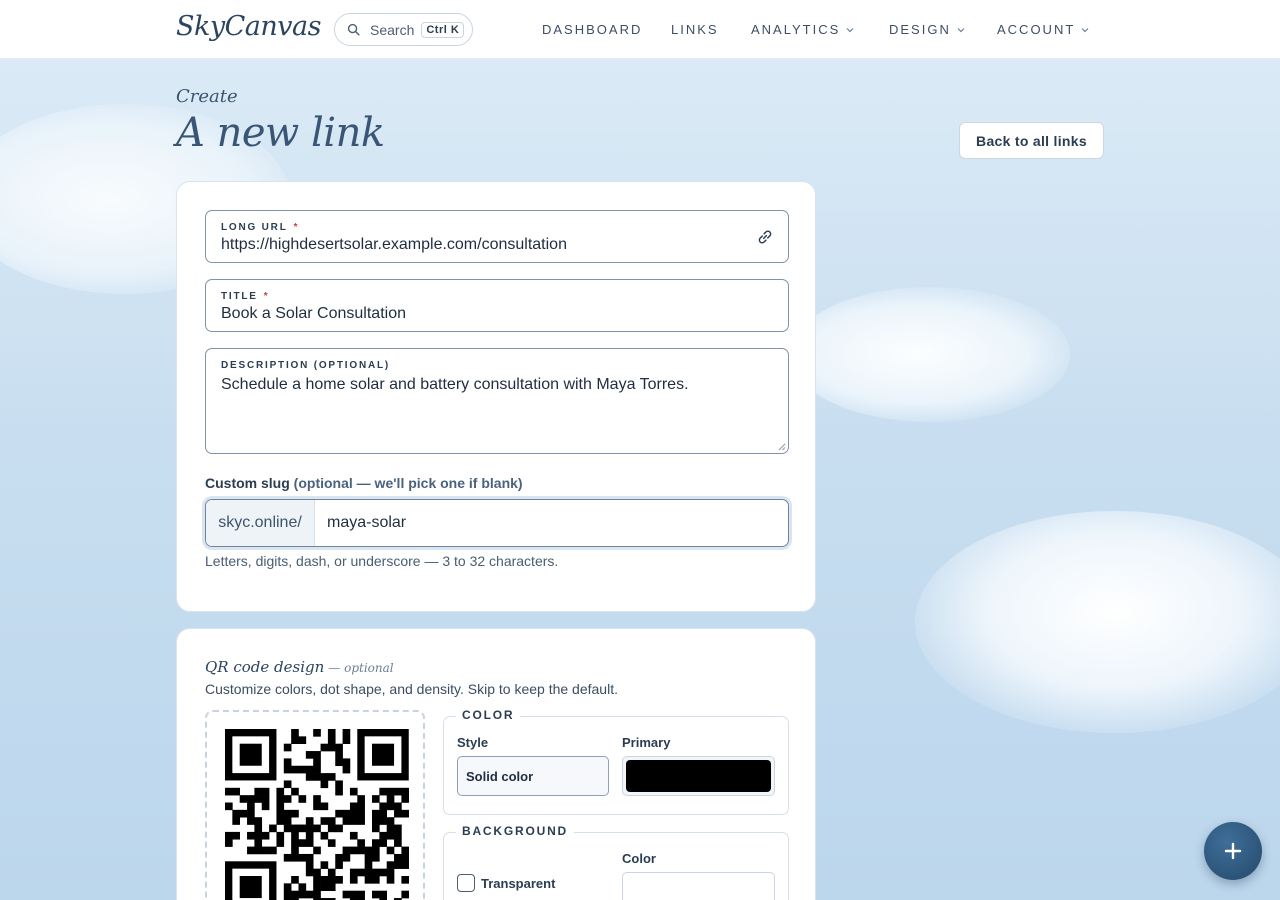  I want to click on transparent-label: Transparent, so click(518, 883).